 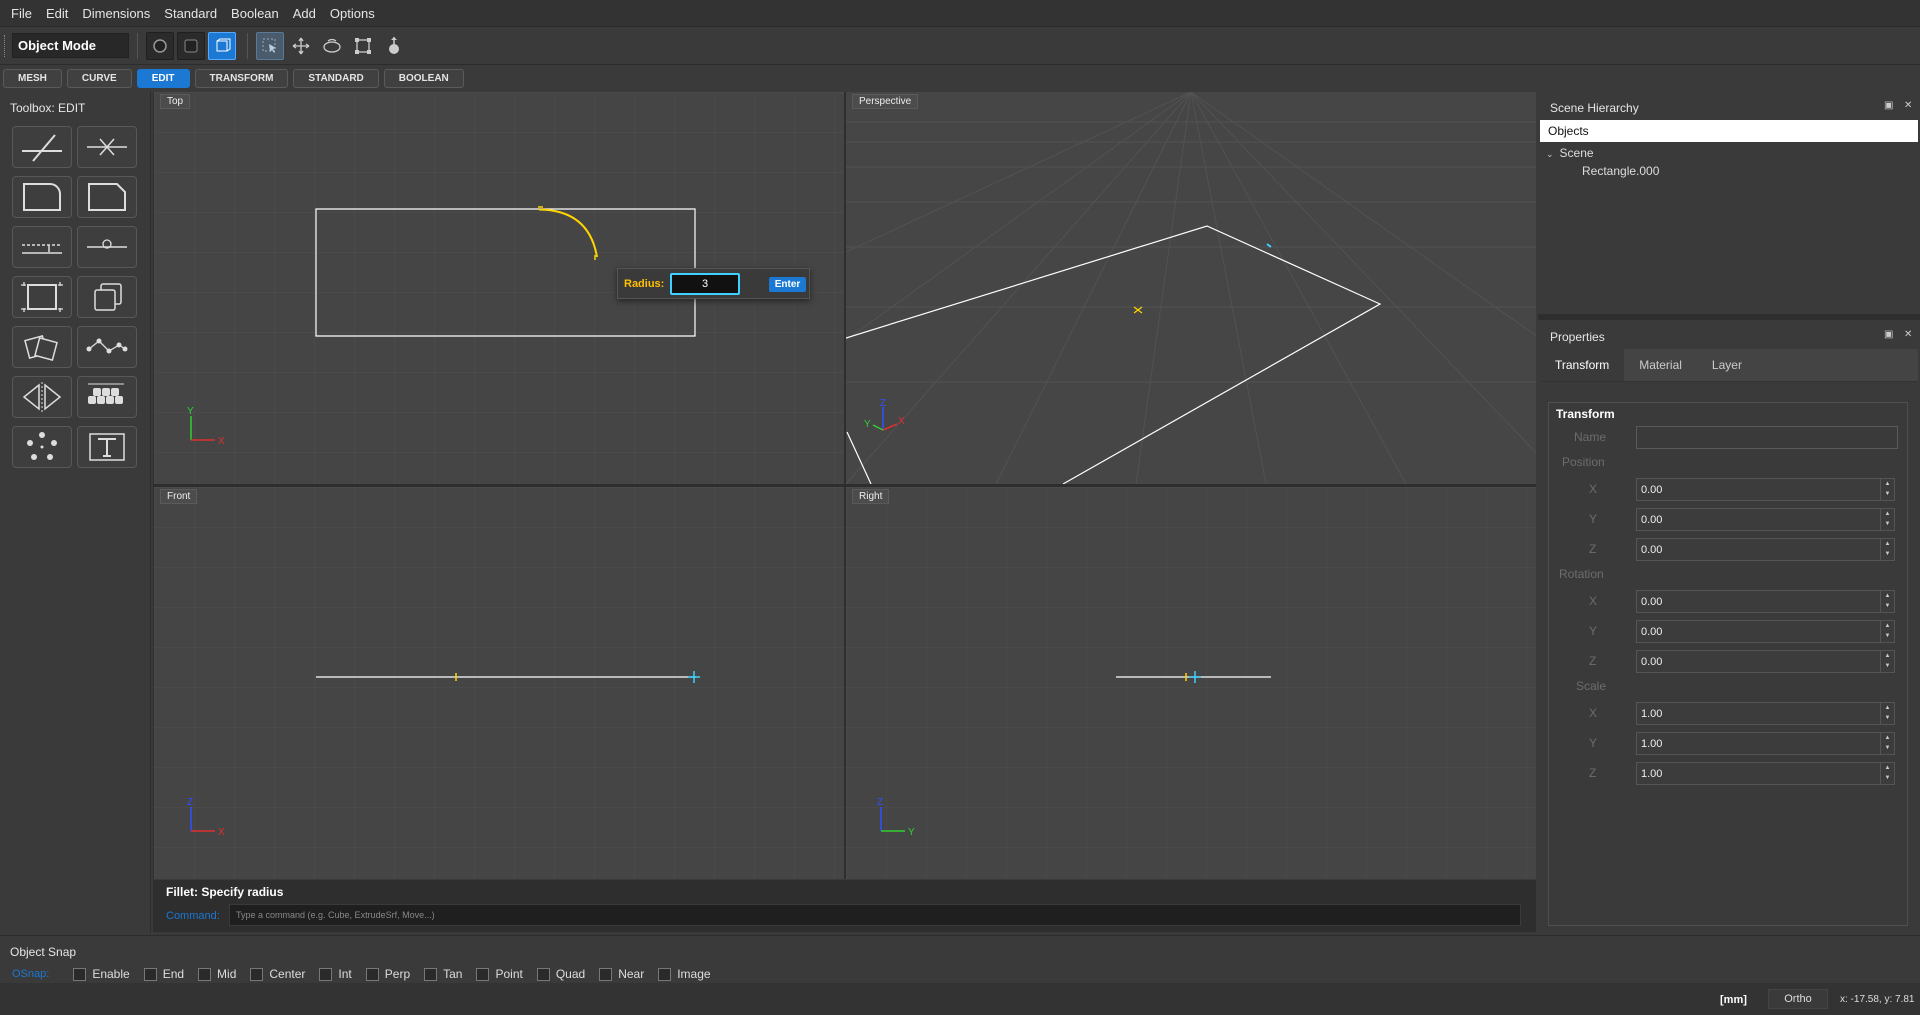 I want to click on tab-edit: EDIT, so click(x=163, y=78).